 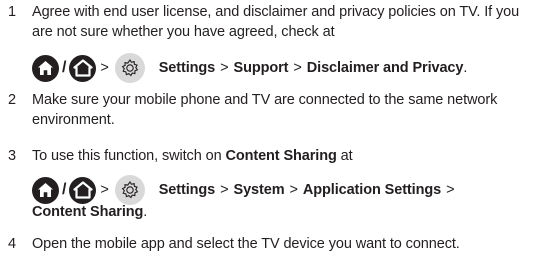 I want to click on menu-disclaimer-and-privacy: Disclaimer and Privacy, so click(x=385, y=68).